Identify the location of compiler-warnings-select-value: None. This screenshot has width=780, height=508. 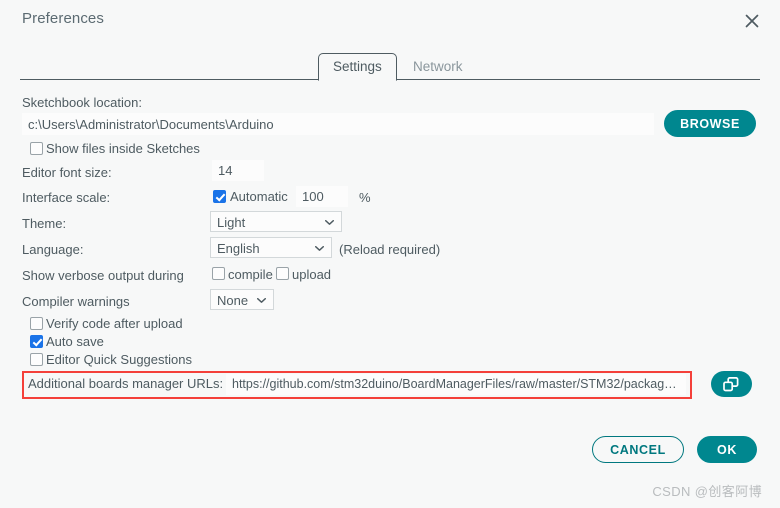
(233, 300).